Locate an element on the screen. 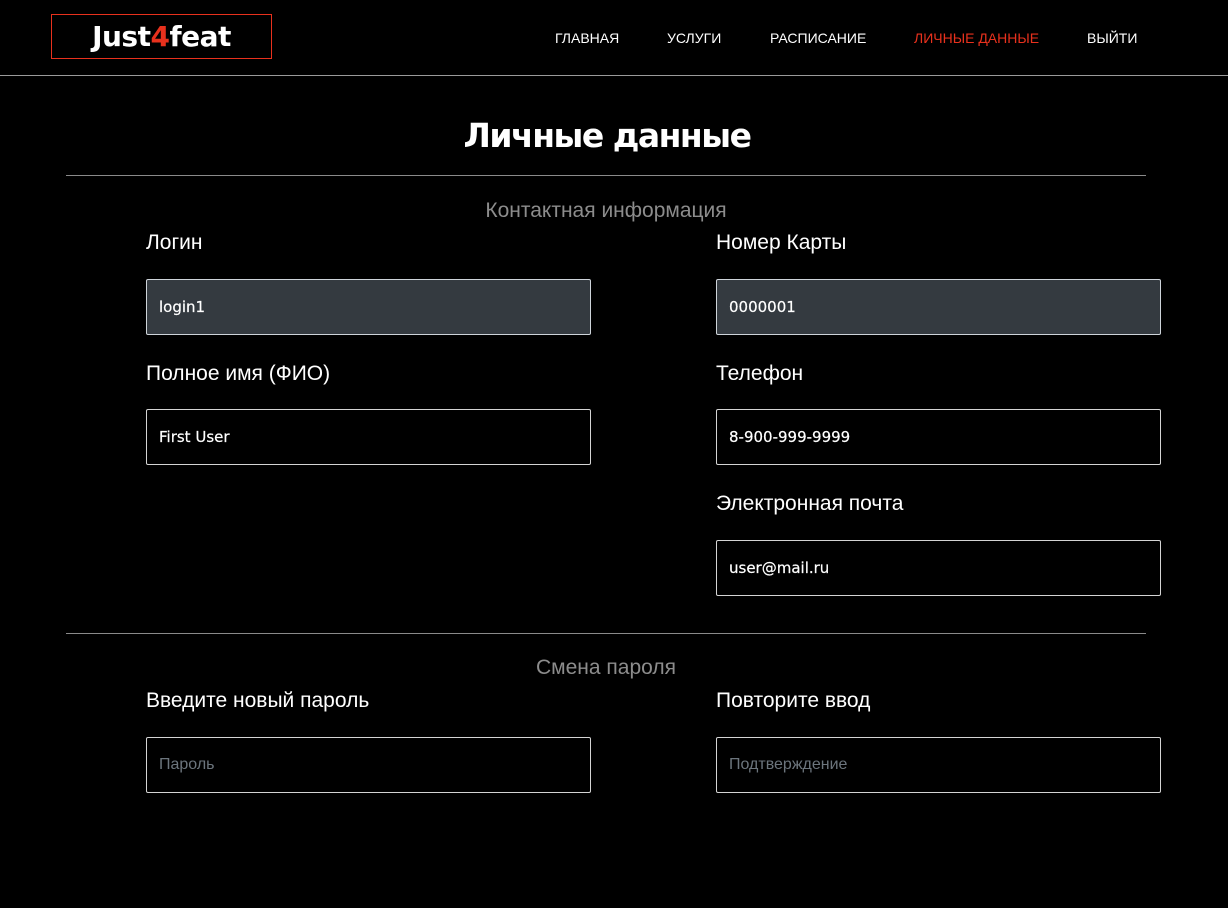 Image resolution: width=1228 pixels, height=908 pixels. nav-link-logout: ВЫЙТИ is located at coordinates (1112, 38).